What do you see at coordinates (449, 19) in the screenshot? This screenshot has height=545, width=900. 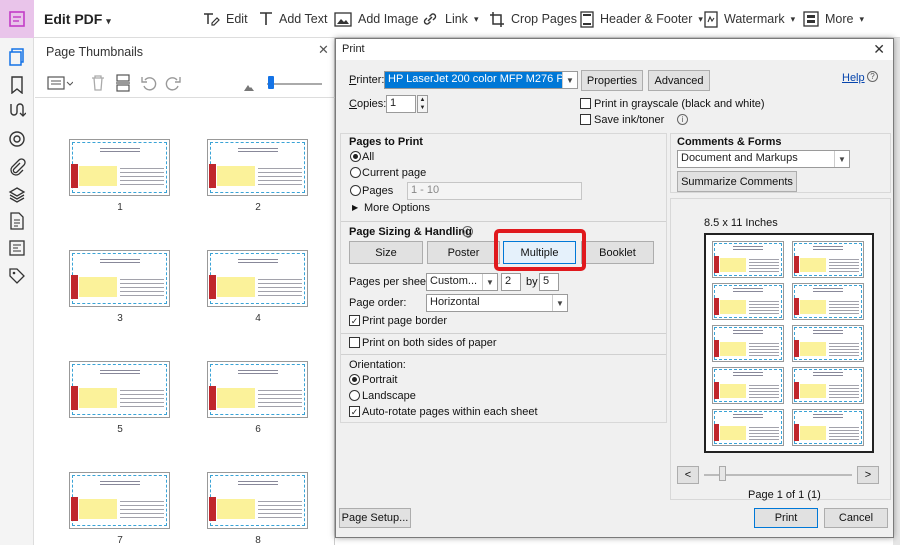 I see `link-button: Link ▾` at bounding box center [449, 19].